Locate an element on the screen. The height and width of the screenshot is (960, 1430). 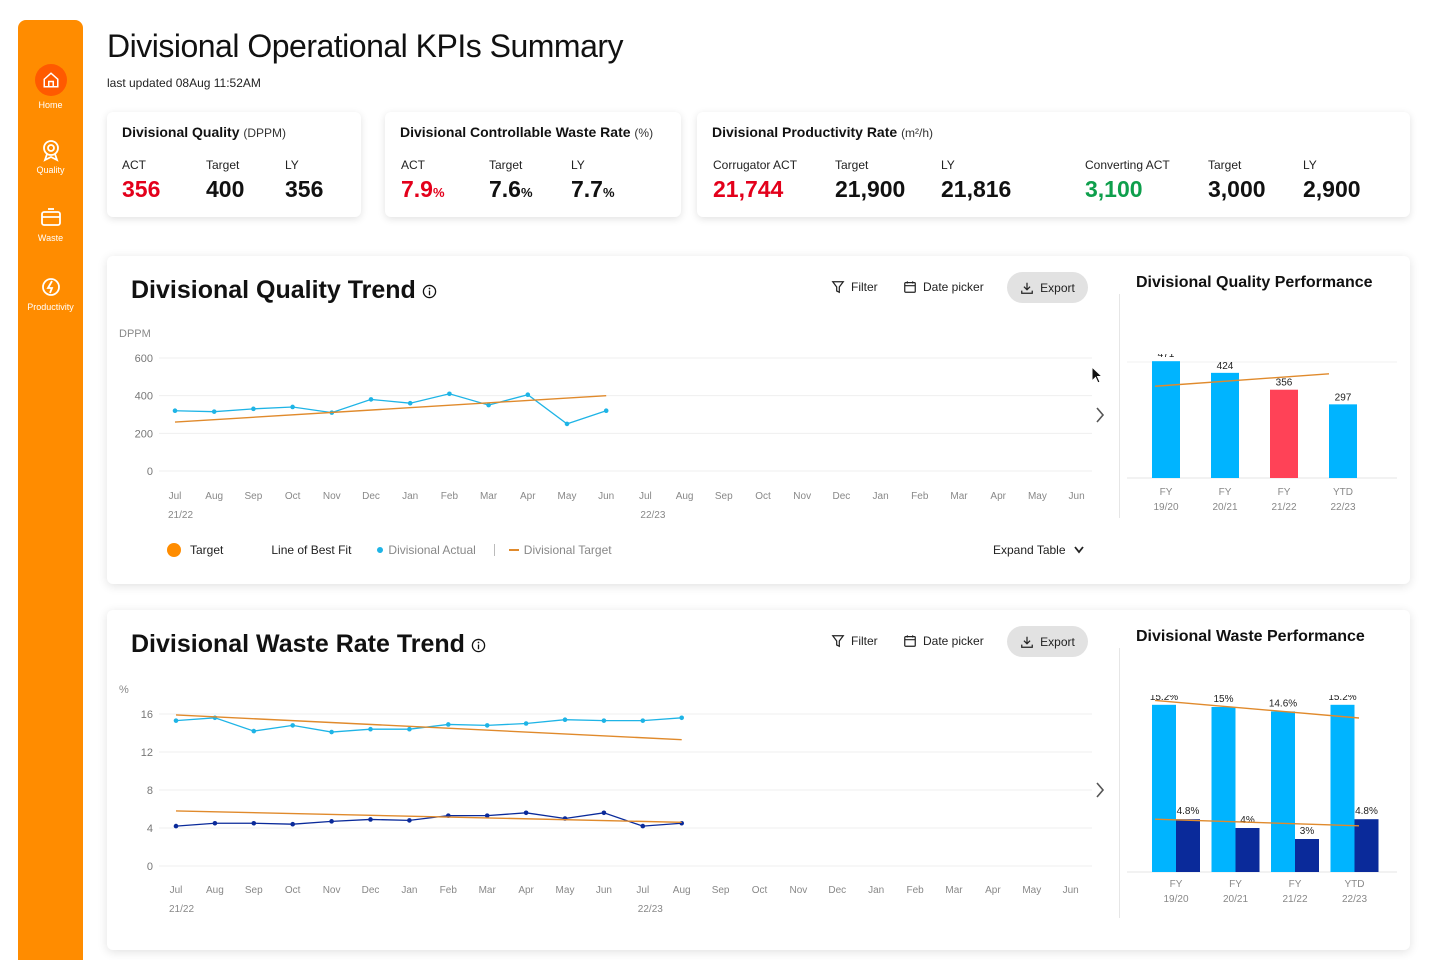
expand-table-label: Expand Table is located at coordinates (1029, 550).